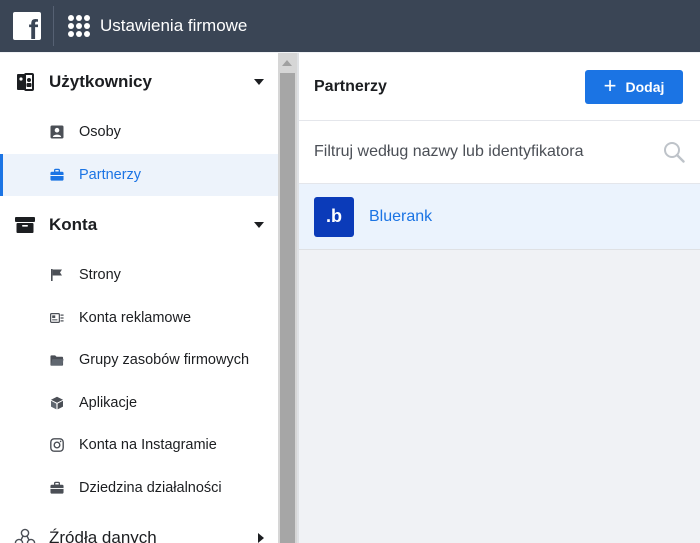  Describe the element at coordinates (499, 217) in the screenshot. I see `partner-list-item: .b Bluerank` at that location.